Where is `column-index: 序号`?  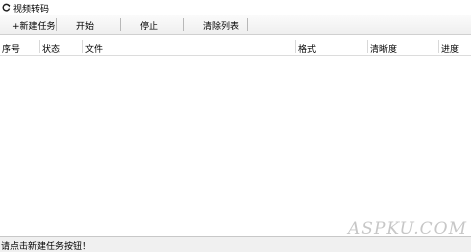 column-index: 序号 is located at coordinates (20, 46).